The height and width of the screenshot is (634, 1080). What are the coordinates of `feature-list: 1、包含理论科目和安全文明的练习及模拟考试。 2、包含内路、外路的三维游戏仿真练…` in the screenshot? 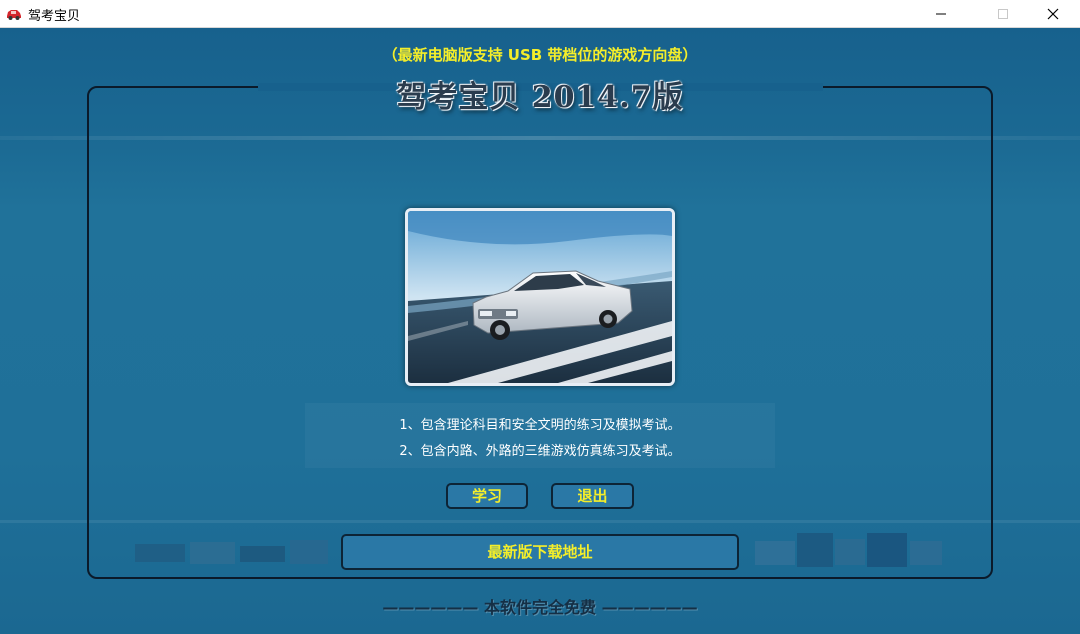 It's located at (540, 435).